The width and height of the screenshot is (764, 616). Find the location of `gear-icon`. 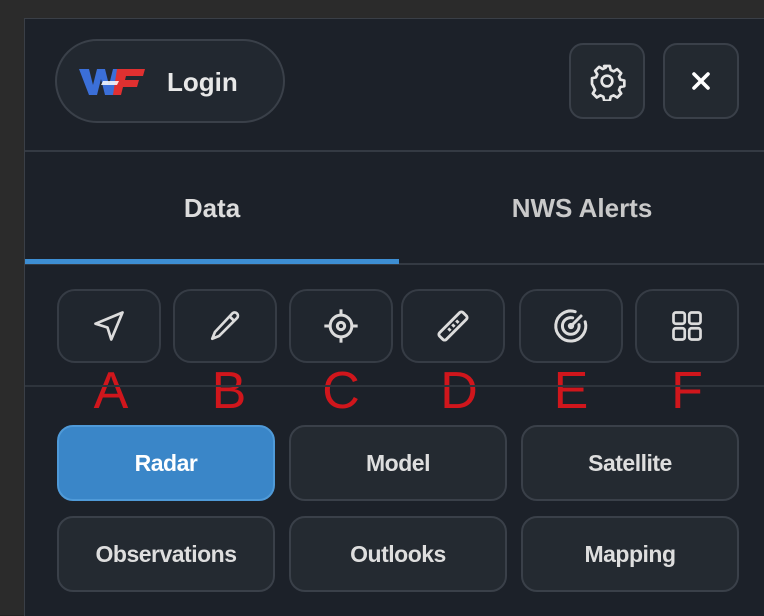

gear-icon is located at coordinates (608, 82).